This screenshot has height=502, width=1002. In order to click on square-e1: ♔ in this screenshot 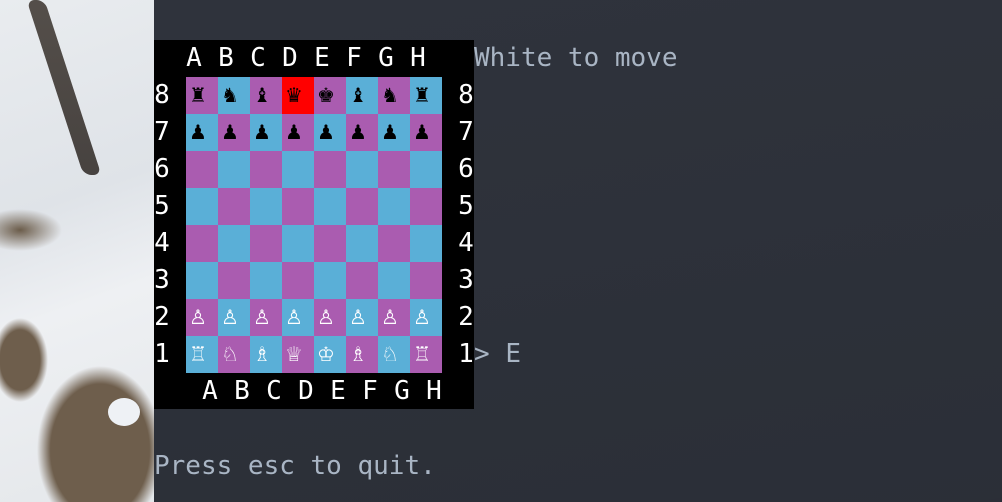, I will do `click(330, 354)`.